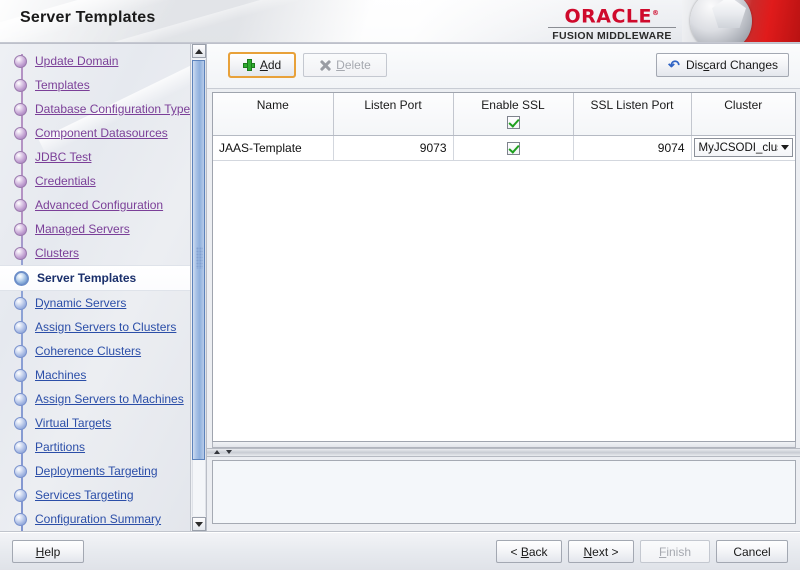 This screenshot has height=570, width=800. Describe the element at coordinates (95, 399) in the screenshot. I see `sidebar-item-assign-servers-to-machines: Assign Servers to Machines` at that location.